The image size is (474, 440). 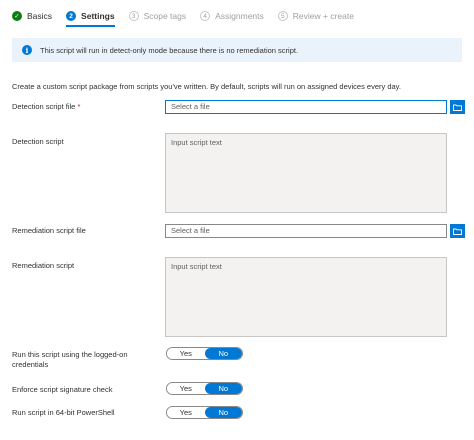 I want to click on powershell64-toggle: Yes No, so click(x=204, y=412).